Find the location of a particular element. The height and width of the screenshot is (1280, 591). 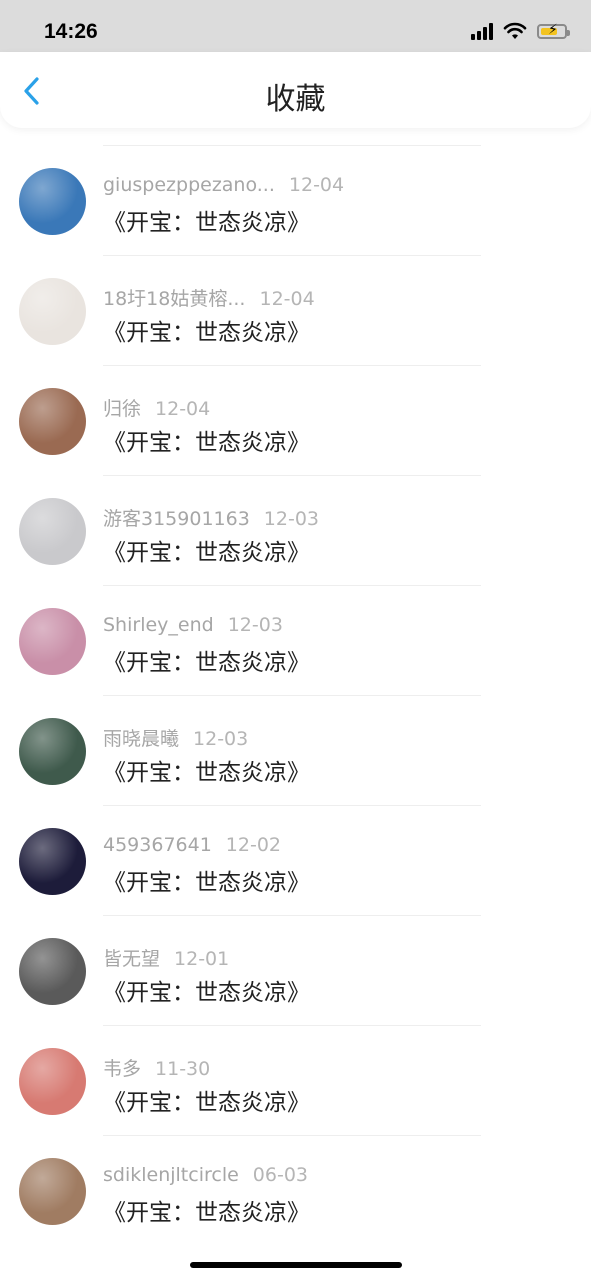

list-item: Shirley_end 12-03 《开宝：世态炎凉》 is located at coordinates (295, 640).